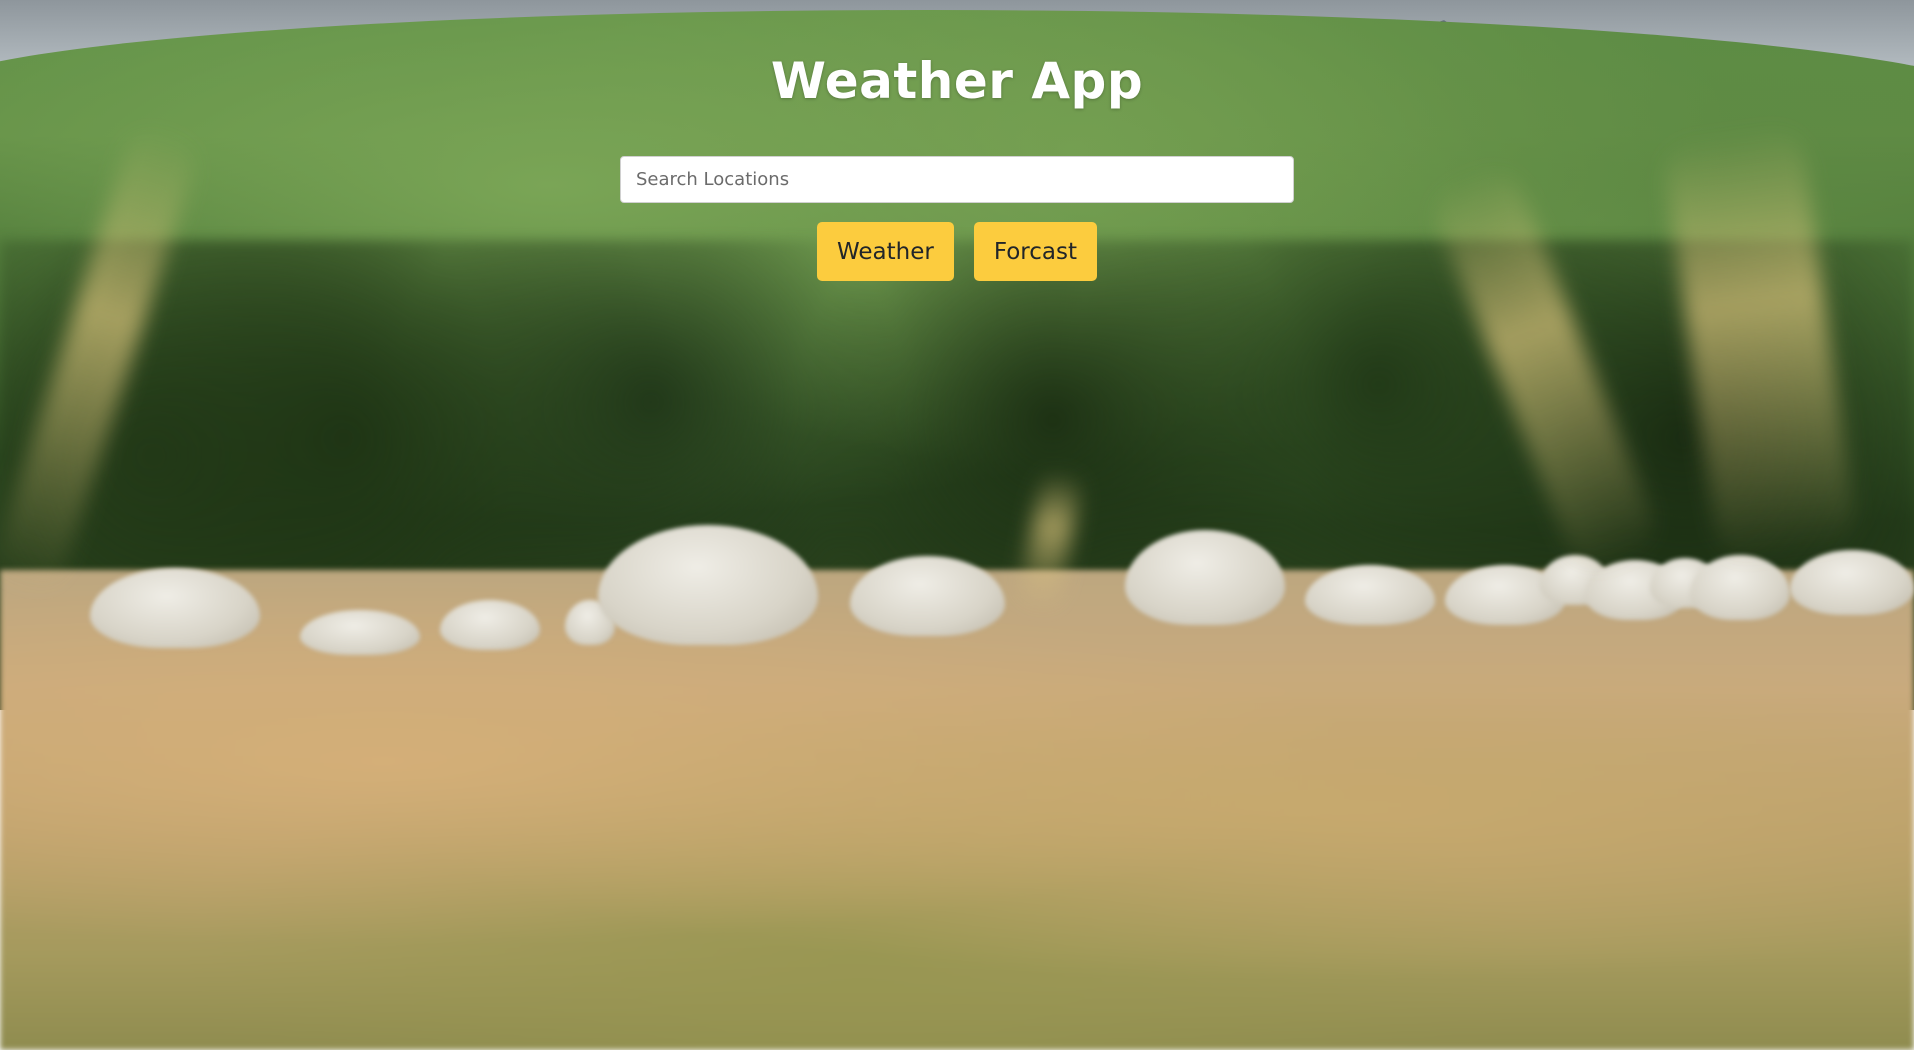 Image resolution: width=1914 pixels, height=1050 pixels. What do you see at coordinates (1035, 251) in the screenshot?
I see `forecast-button: Forcast` at bounding box center [1035, 251].